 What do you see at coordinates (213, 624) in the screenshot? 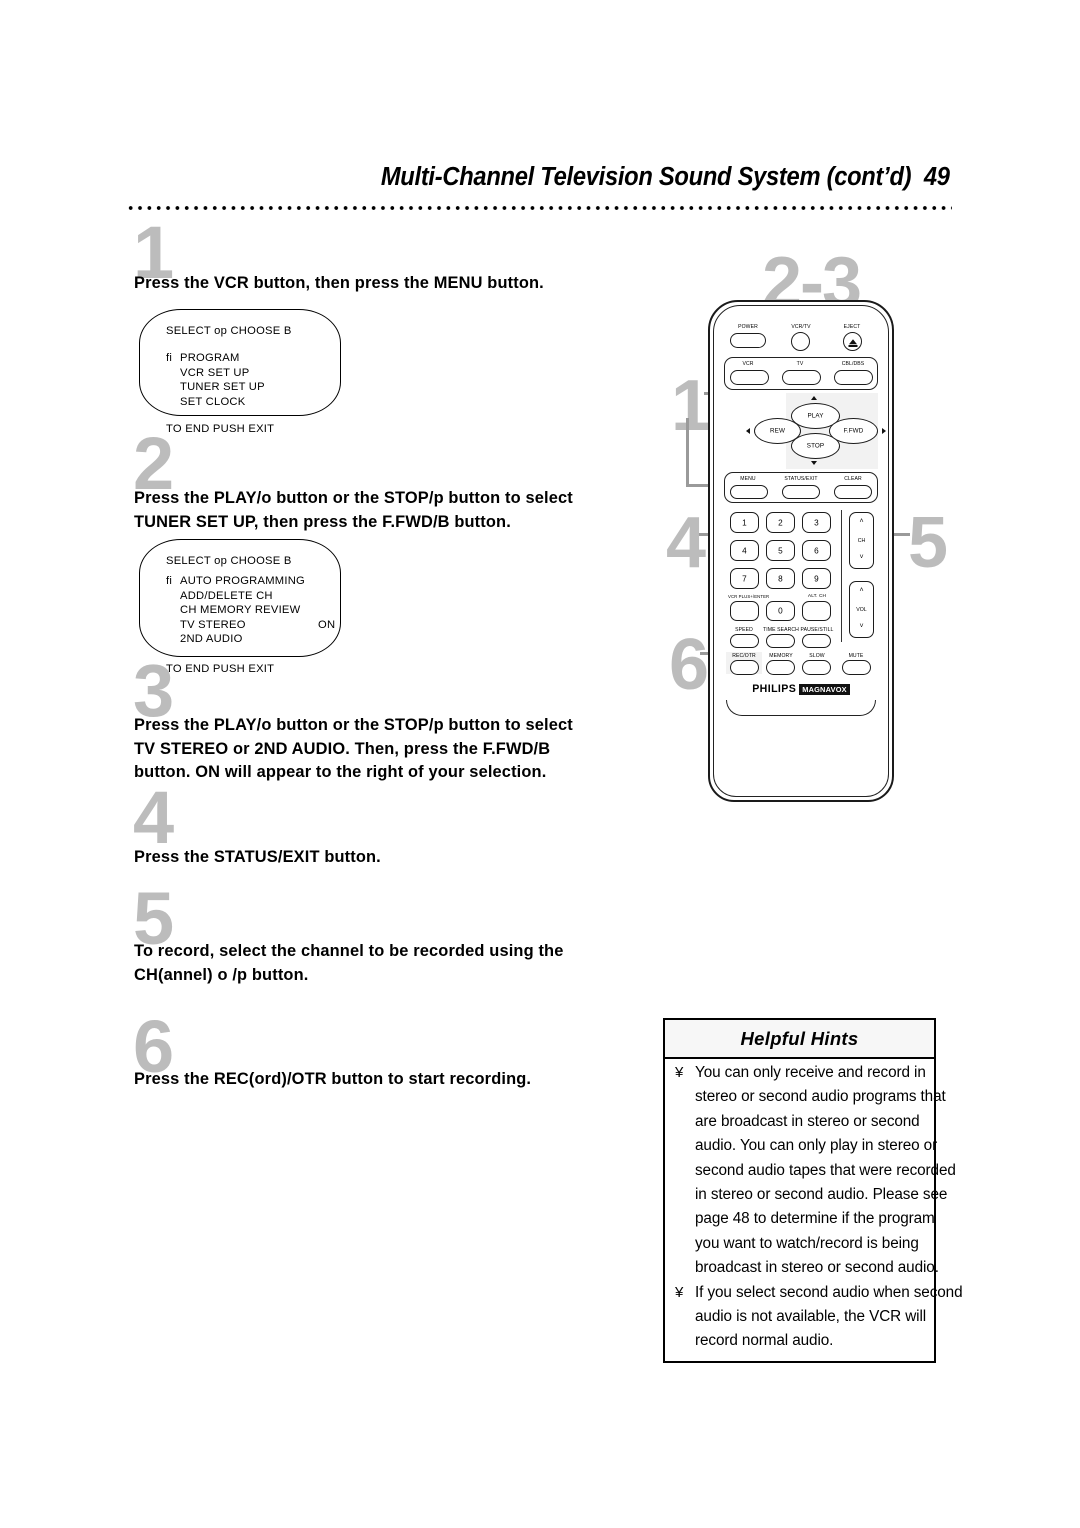
I see `osd-item-label: TV STEREO` at bounding box center [213, 624].